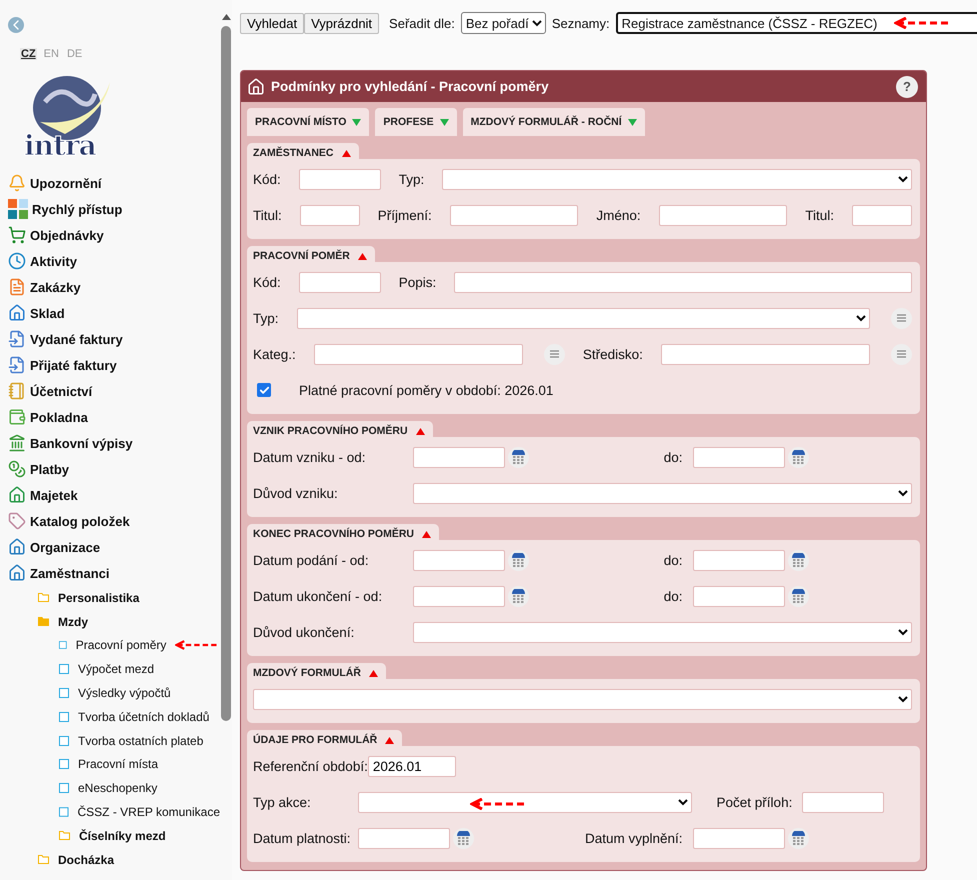  Describe the element at coordinates (114, 209) in the screenshot. I see `menu-item: Rychlý přístup` at that location.